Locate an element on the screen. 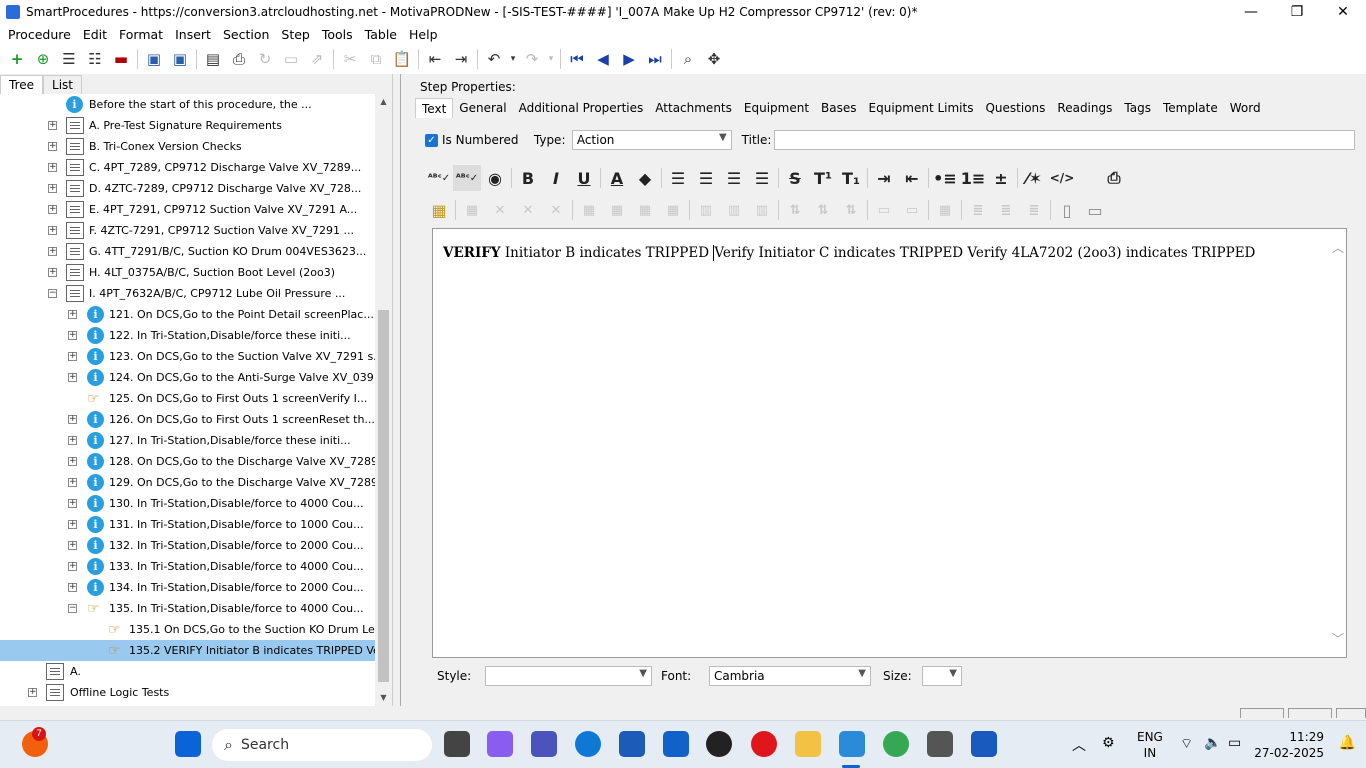 This screenshot has height=768, width=1366. table-tool-6-icon: ▦ is located at coordinates (617, 210).